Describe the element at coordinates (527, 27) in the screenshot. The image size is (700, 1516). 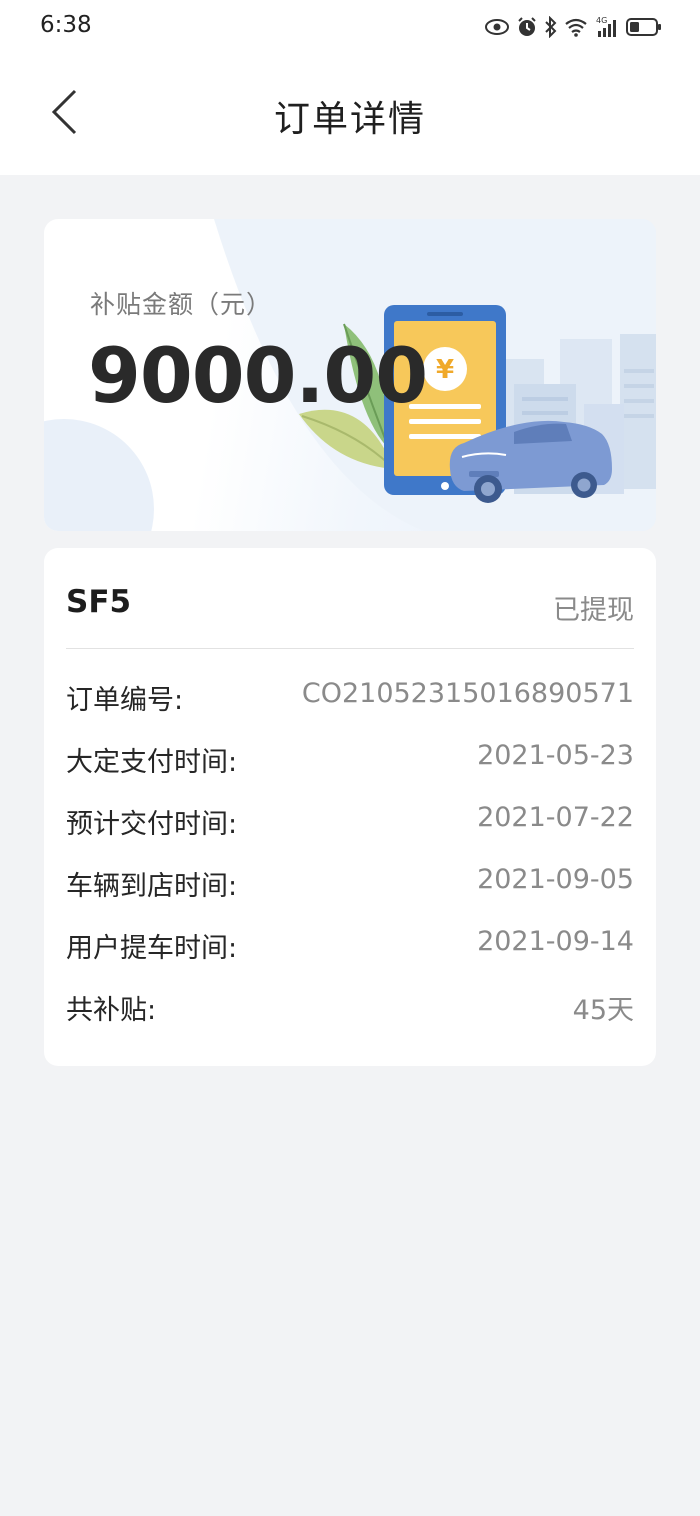
I see `alarm-icon` at that location.